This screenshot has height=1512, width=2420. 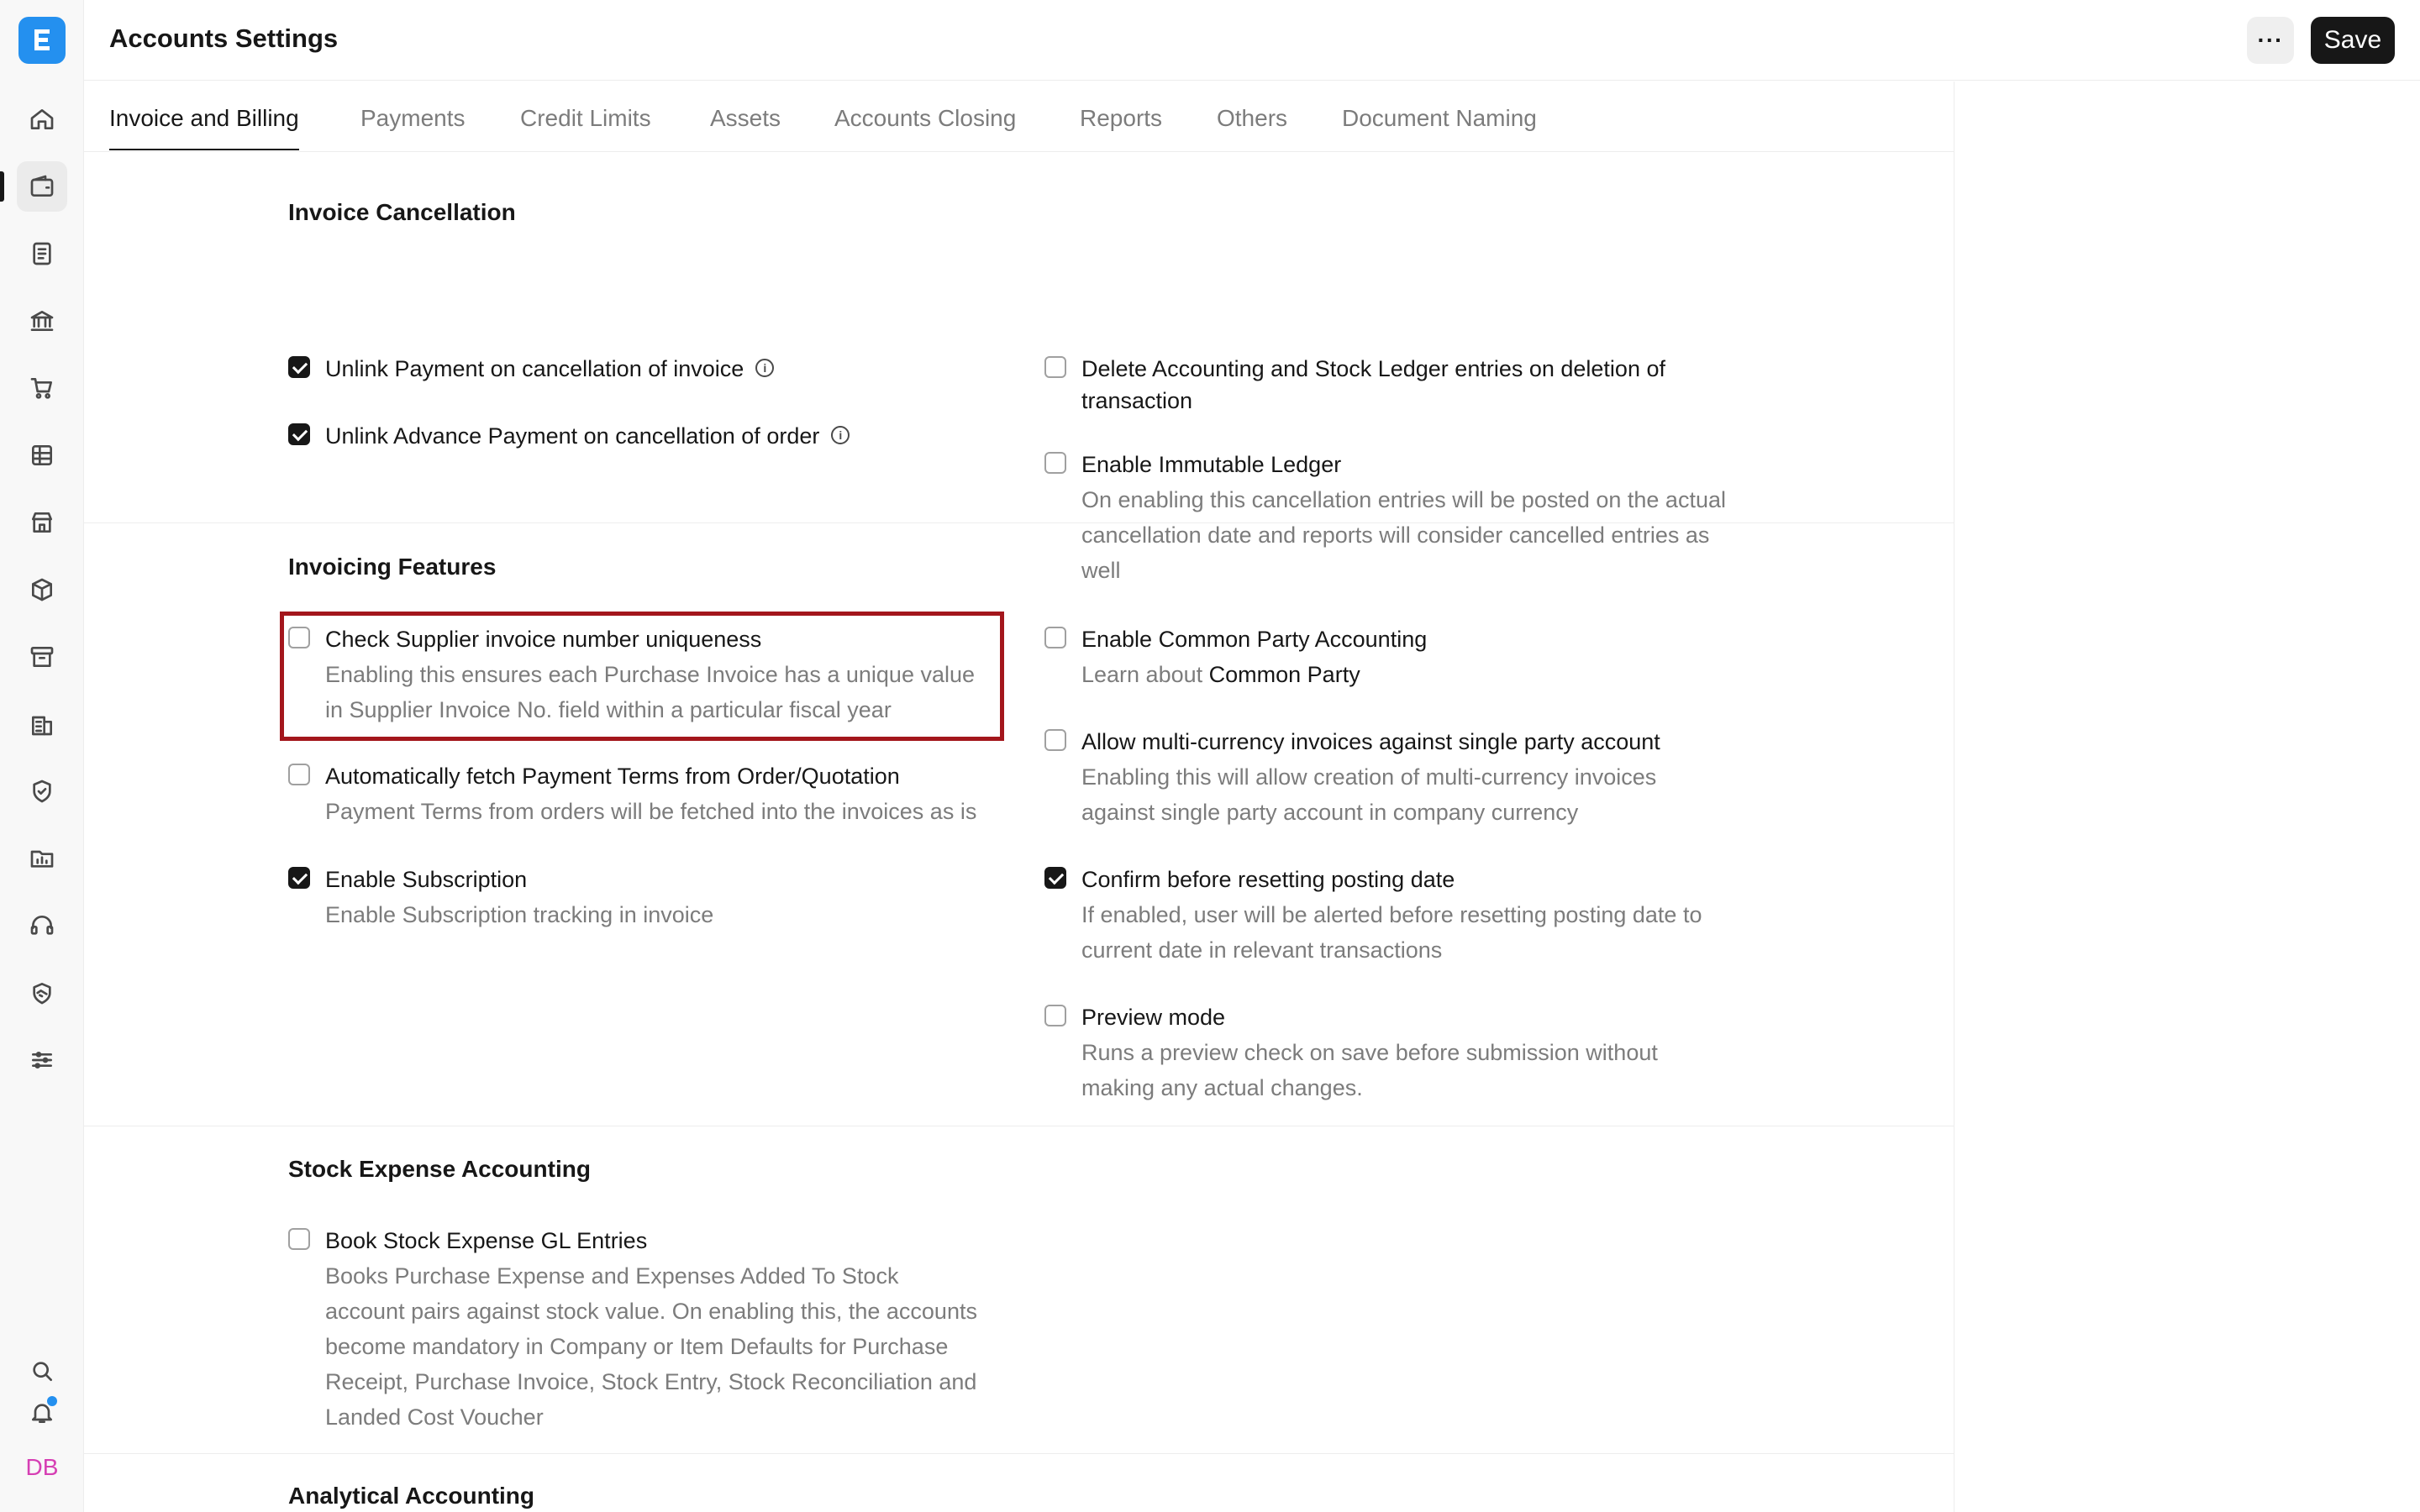 What do you see at coordinates (42, 1467) in the screenshot?
I see `avatar: DB` at bounding box center [42, 1467].